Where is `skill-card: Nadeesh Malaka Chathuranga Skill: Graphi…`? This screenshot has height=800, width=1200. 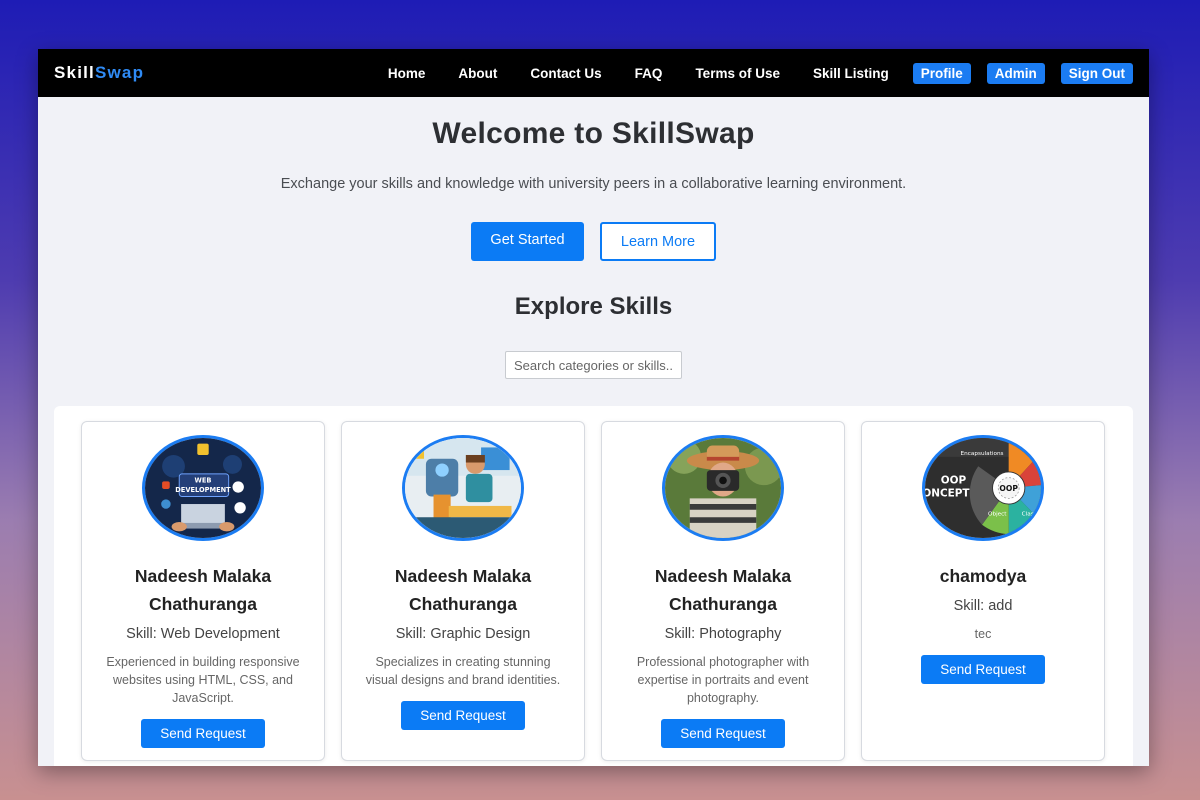
skill-card: Nadeesh Malaka Chathuranga Skill: Graphi… is located at coordinates (463, 591).